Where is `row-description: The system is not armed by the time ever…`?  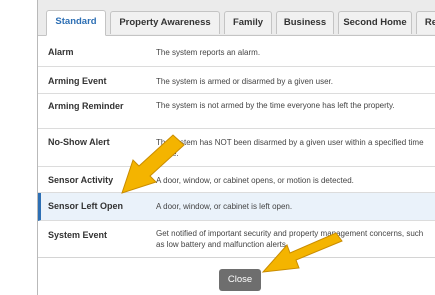 row-description: The system is not armed by the time ever… is located at coordinates (275, 105).